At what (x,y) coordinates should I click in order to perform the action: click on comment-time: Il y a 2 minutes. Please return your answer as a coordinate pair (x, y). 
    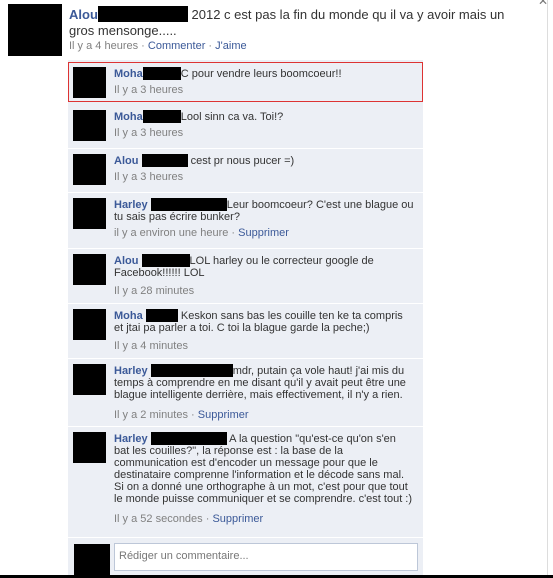
    Looking at the image, I should click on (151, 415).